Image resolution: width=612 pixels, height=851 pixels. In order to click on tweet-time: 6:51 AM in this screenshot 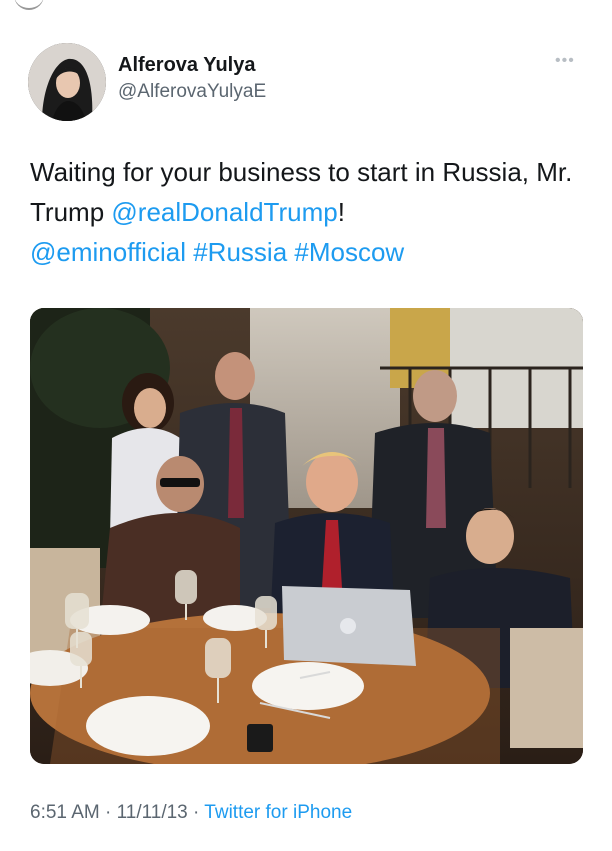, I will do `click(65, 812)`.